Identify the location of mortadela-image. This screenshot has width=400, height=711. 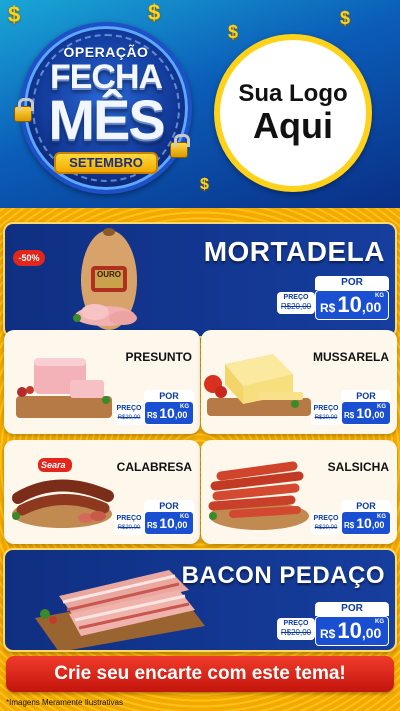
(105, 279).